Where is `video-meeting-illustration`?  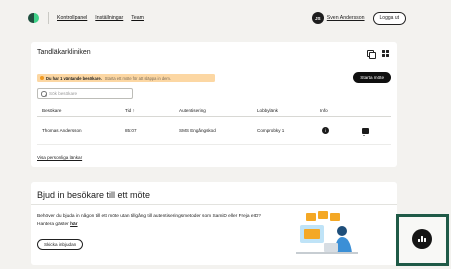
video-meeting-illustration is located at coordinates (327, 232).